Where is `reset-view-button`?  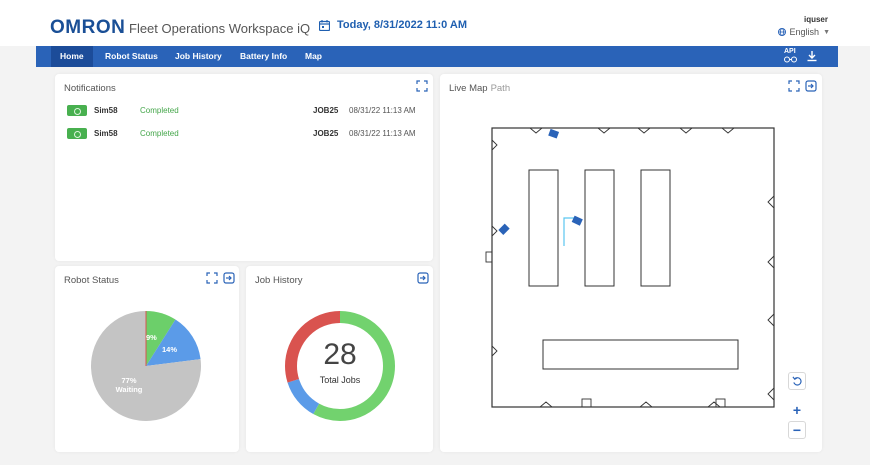 reset-view-button is located at coordinates (797, 381).